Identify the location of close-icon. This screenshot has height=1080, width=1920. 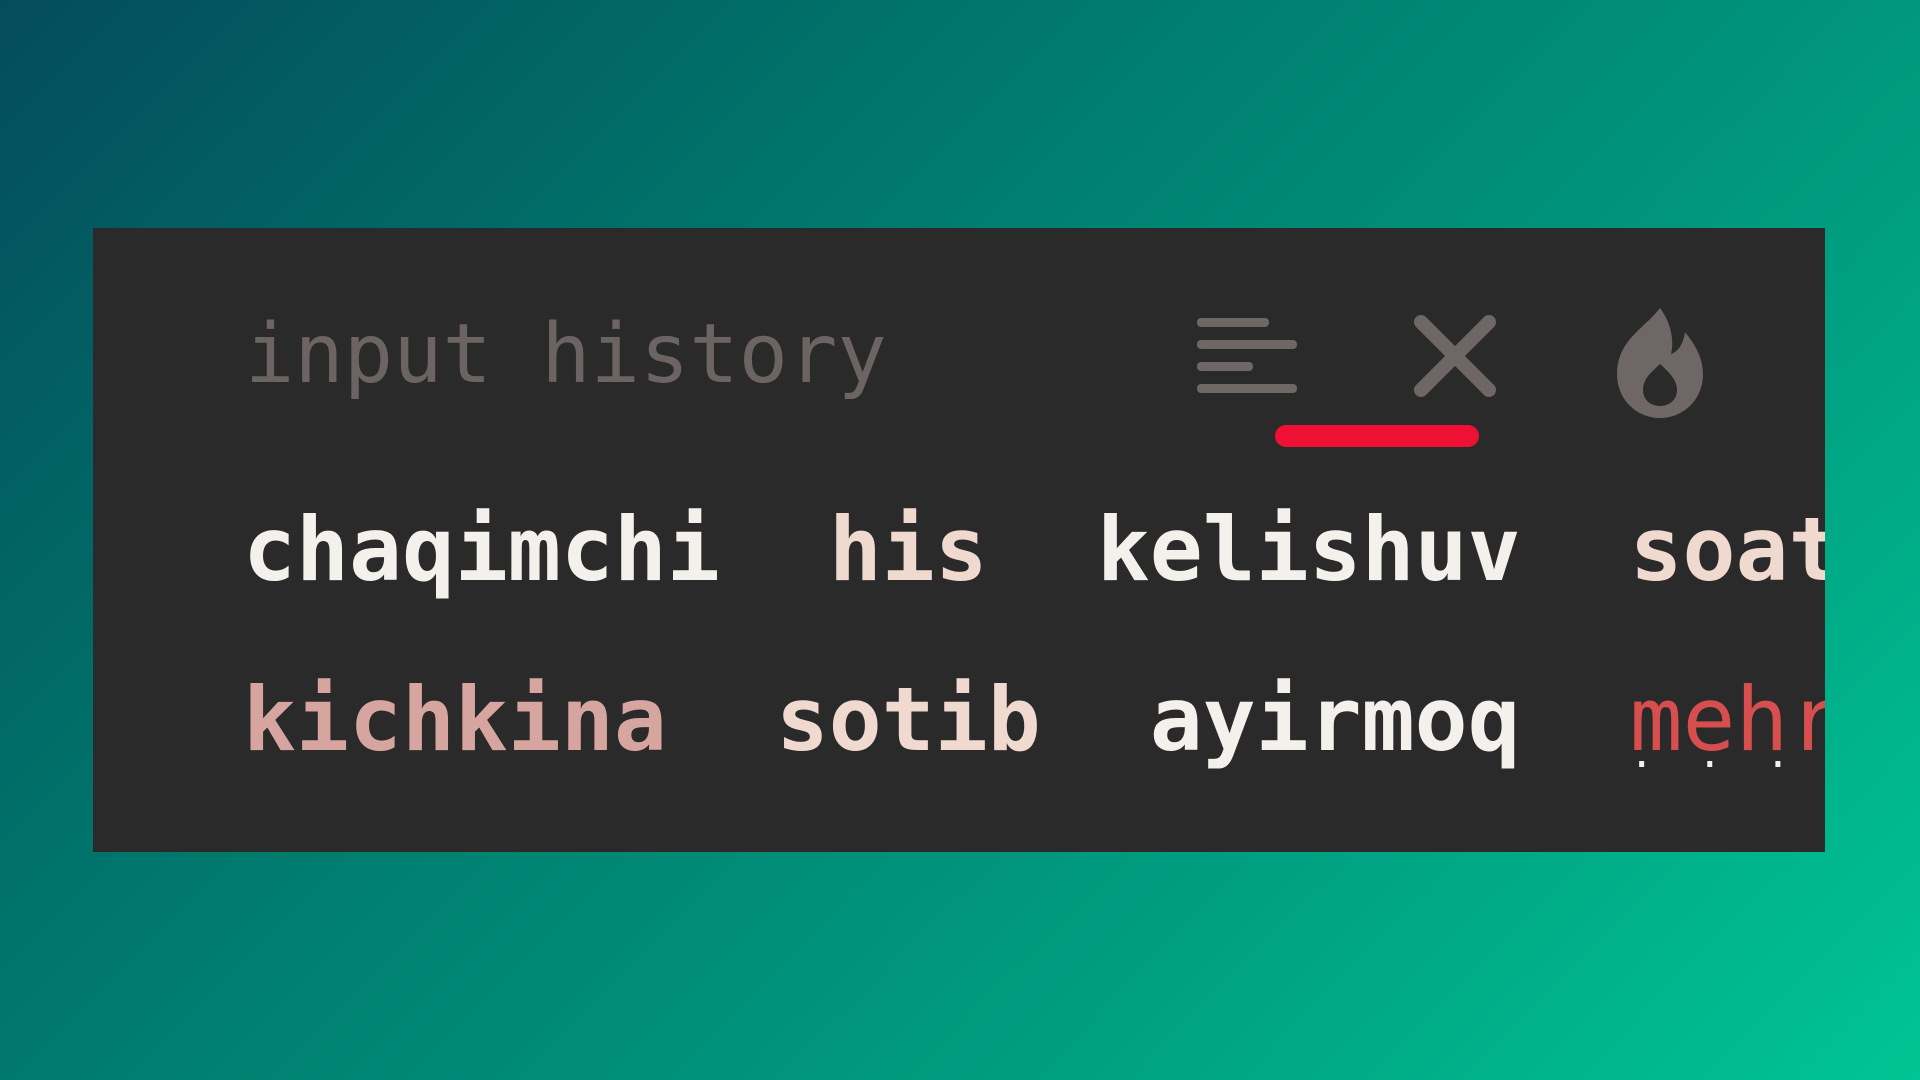
(1455, 358).